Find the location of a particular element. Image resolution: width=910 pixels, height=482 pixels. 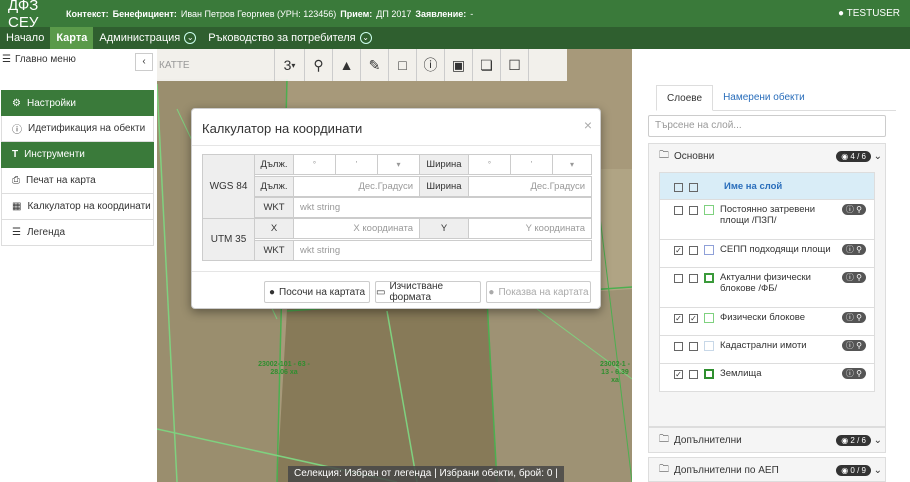

menu-item-label: Калкулатор на координати is located at coordinates (89, 206).